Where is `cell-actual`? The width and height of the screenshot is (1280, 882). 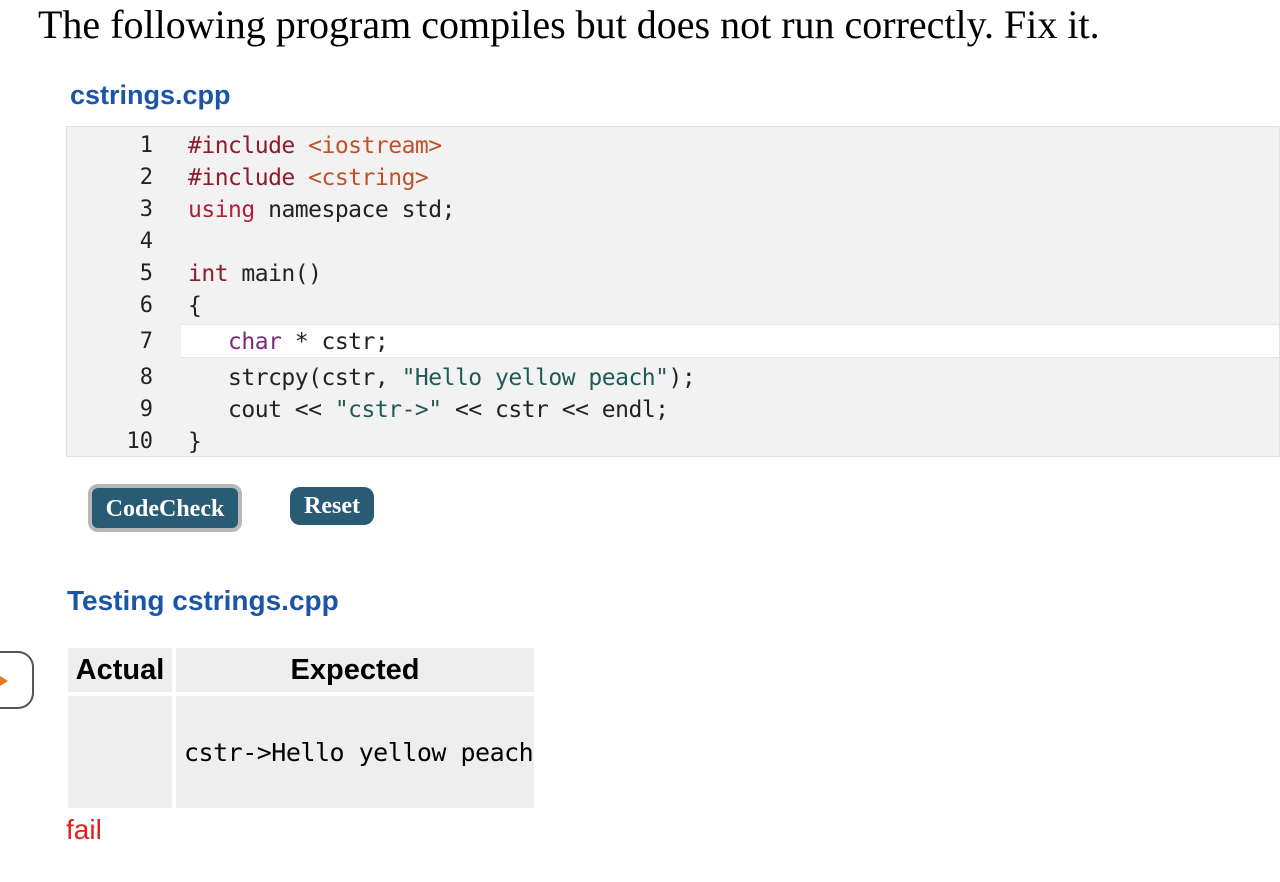 cell-actual is located at coordinates (120, 752).